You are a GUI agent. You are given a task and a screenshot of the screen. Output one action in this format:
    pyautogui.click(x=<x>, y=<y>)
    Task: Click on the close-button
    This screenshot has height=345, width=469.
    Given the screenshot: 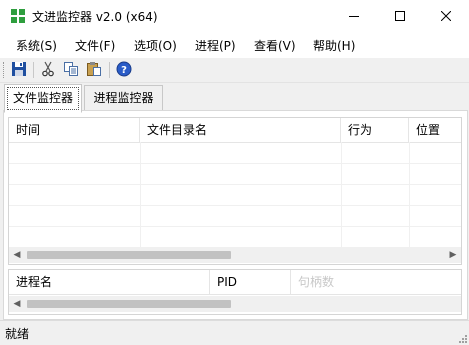 What is the action you would take?
    pyautogui.click(x=446, y=16)
    